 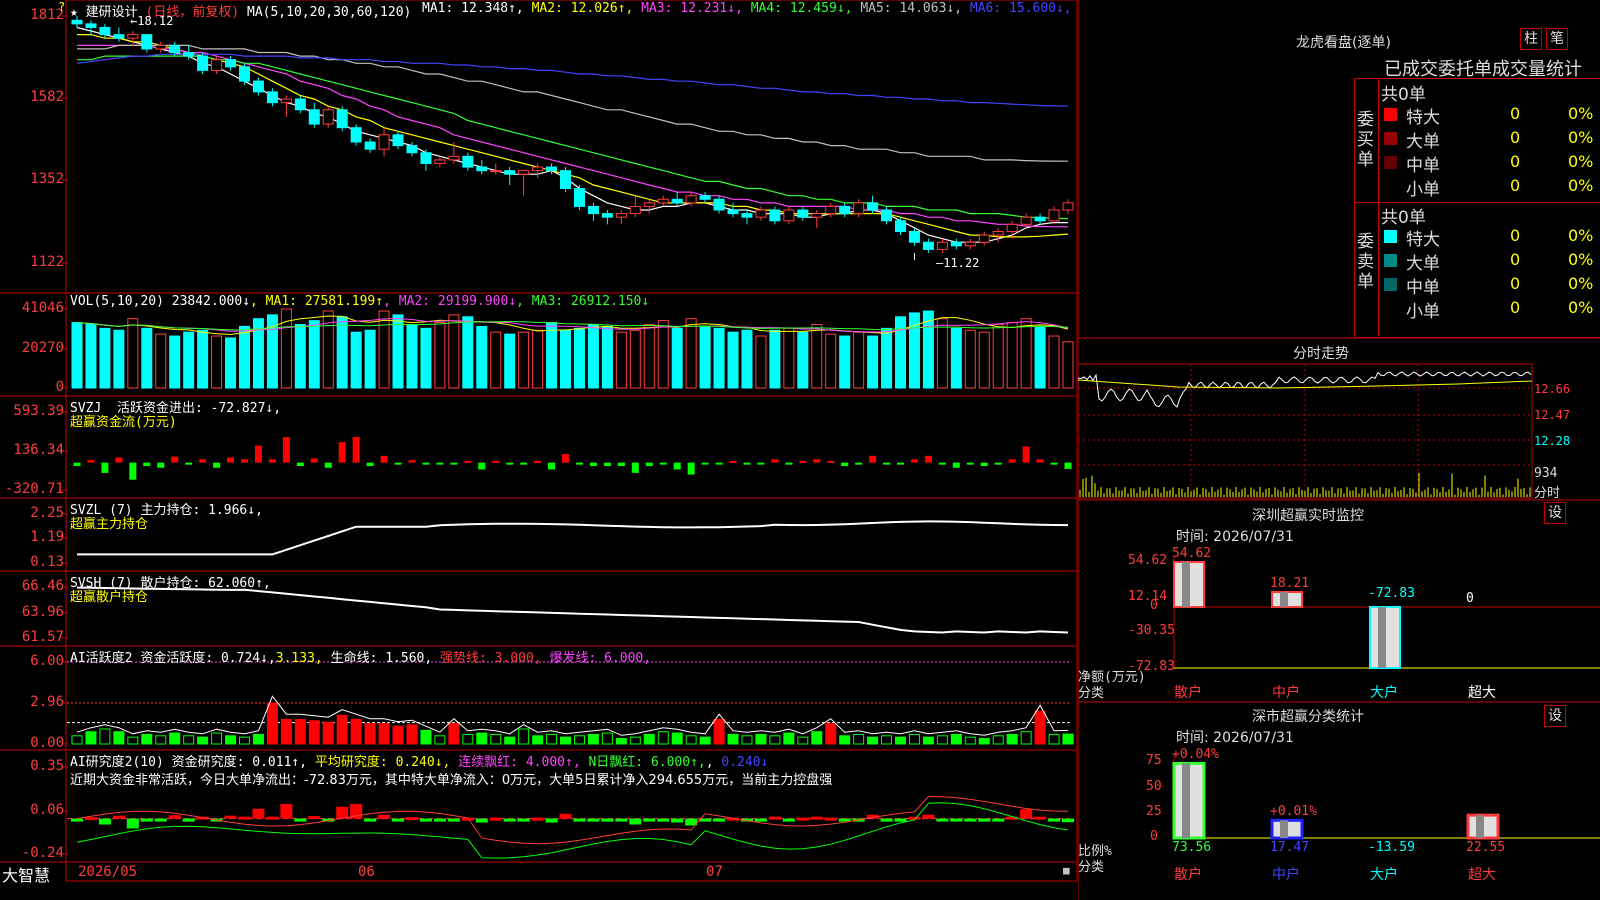 I want to click on ai-research-tick-2: -0.24, so click(x=42, y=853).